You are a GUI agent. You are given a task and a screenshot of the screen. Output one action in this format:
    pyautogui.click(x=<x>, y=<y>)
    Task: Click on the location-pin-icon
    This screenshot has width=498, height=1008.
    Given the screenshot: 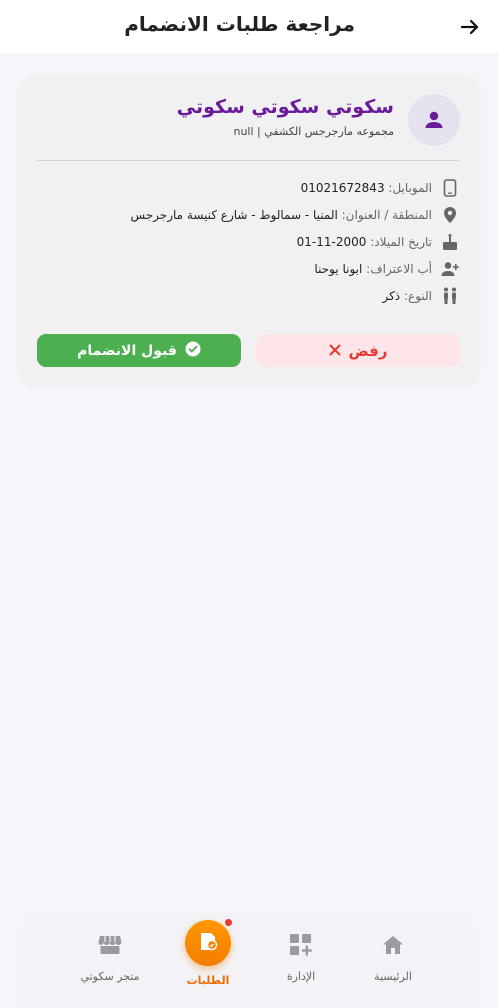 What is the action you would take?
    pyautogui.click(x=450, y=215)
    